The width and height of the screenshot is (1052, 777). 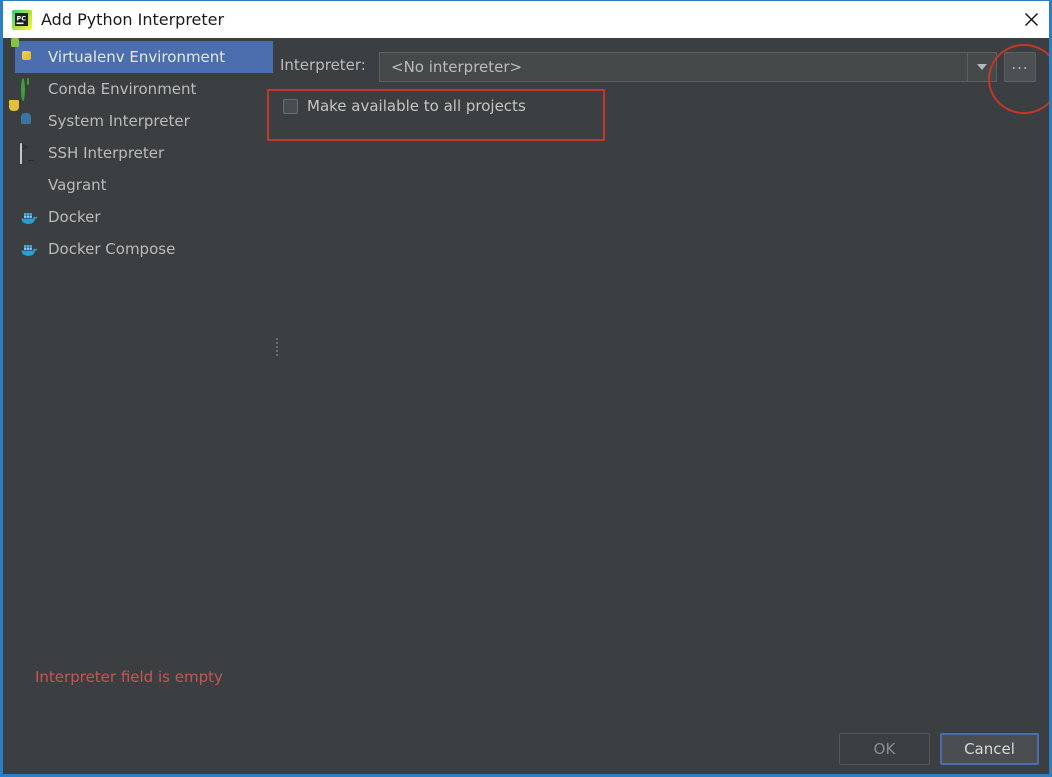 I want to click on sidebar-item-label: SSH Interpreter, so click(x=106, y=153).